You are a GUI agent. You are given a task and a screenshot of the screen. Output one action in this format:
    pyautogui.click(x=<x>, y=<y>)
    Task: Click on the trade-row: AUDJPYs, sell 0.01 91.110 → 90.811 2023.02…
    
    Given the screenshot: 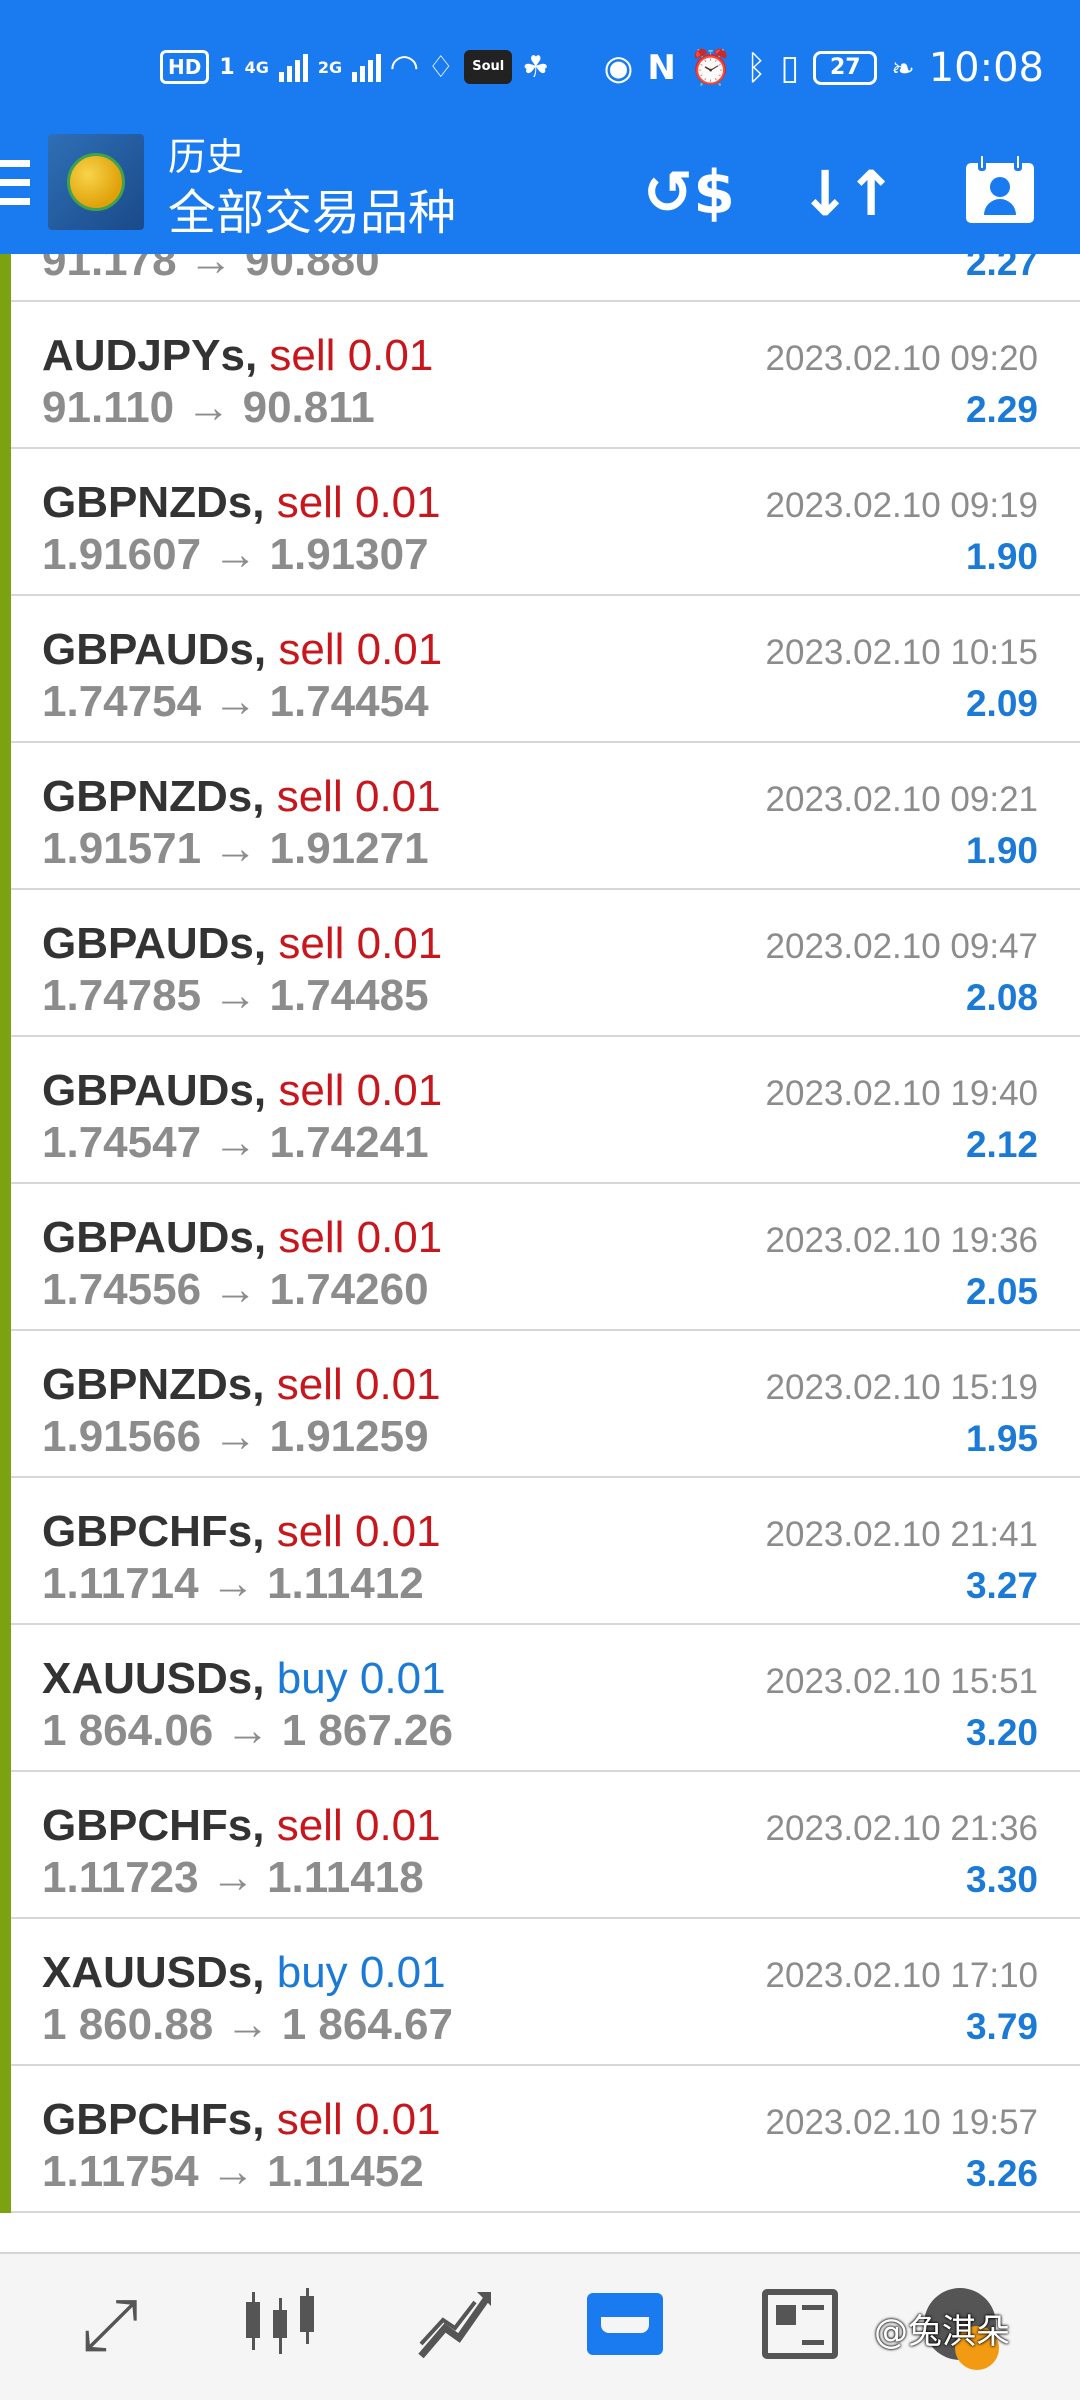 What is the action you would take?
    pyautogui.click(x=540, y=375)
    